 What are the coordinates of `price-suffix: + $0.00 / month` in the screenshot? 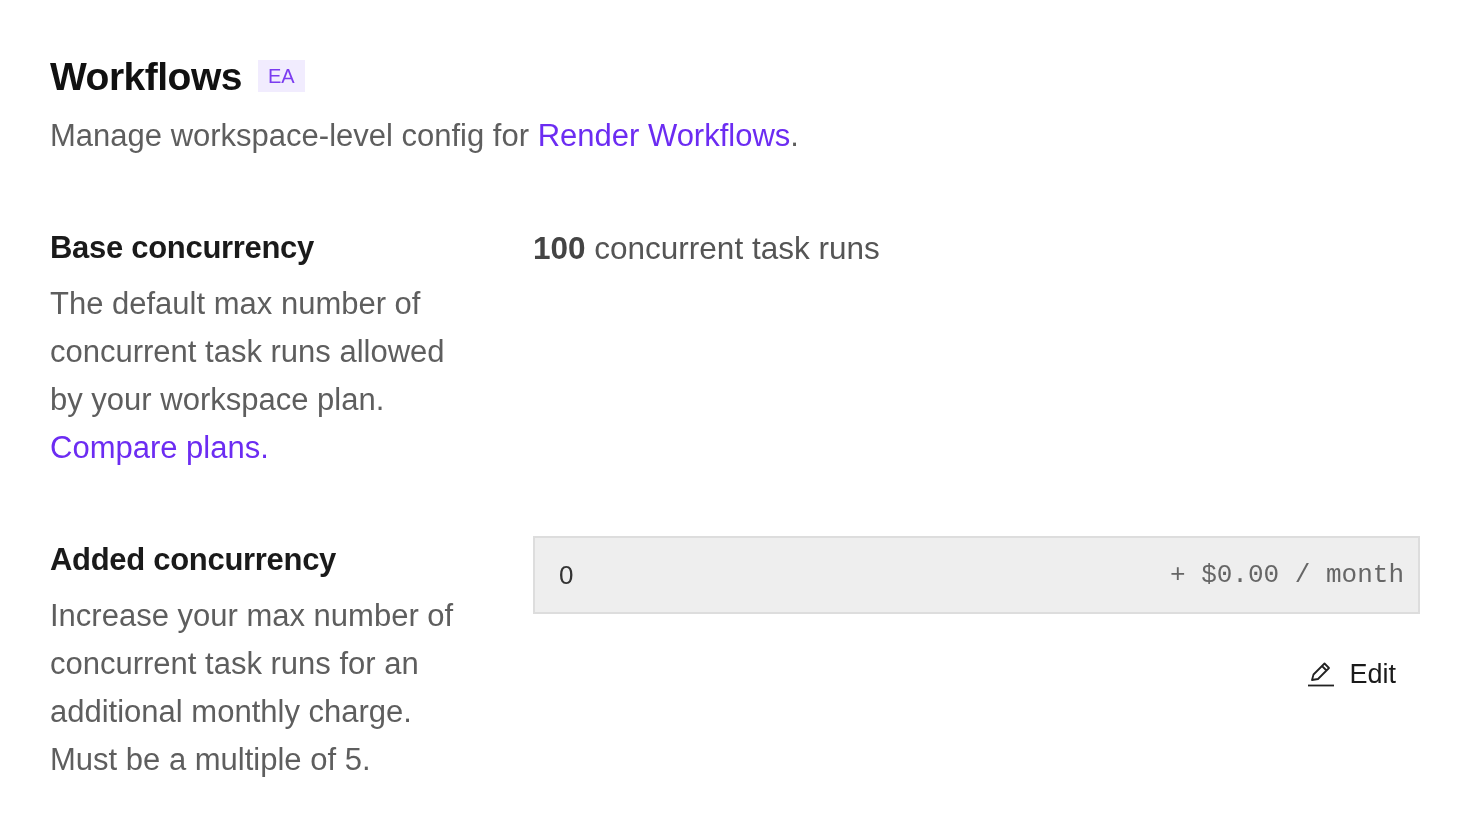 It's located at (1286, 575).